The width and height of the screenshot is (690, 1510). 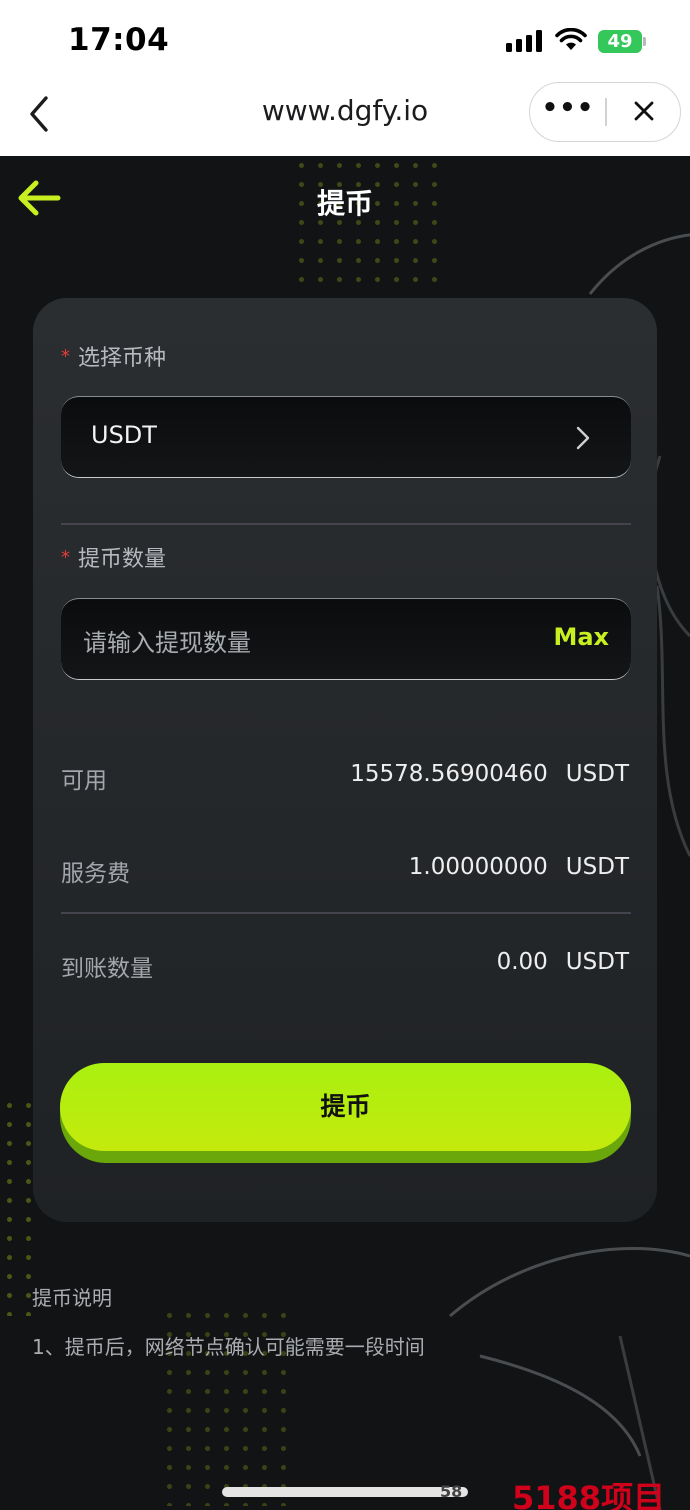 I want to click on home-indicator, so click(x=345, y=1492).